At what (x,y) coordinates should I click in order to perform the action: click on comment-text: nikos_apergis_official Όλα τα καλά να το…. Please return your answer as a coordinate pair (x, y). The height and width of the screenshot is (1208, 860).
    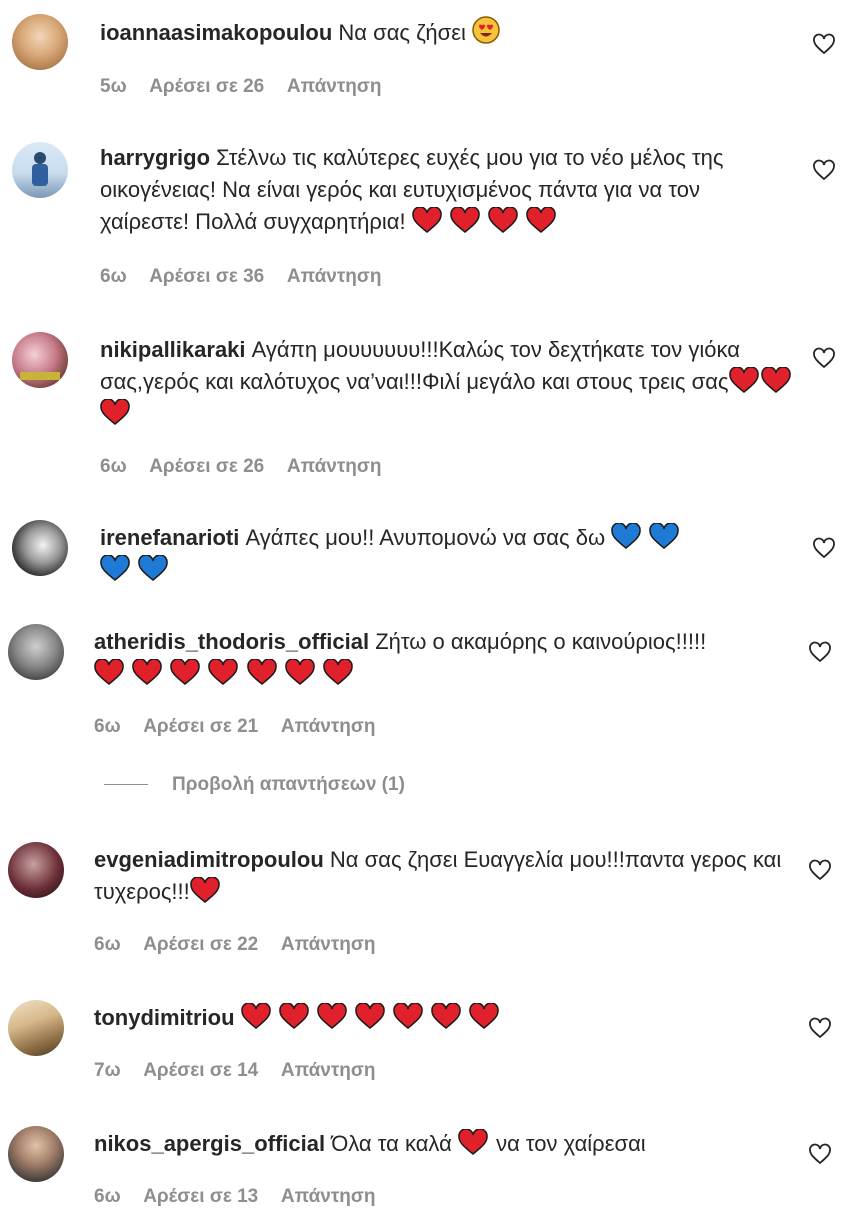
    Looking at the image, I should click on (444, 1144).